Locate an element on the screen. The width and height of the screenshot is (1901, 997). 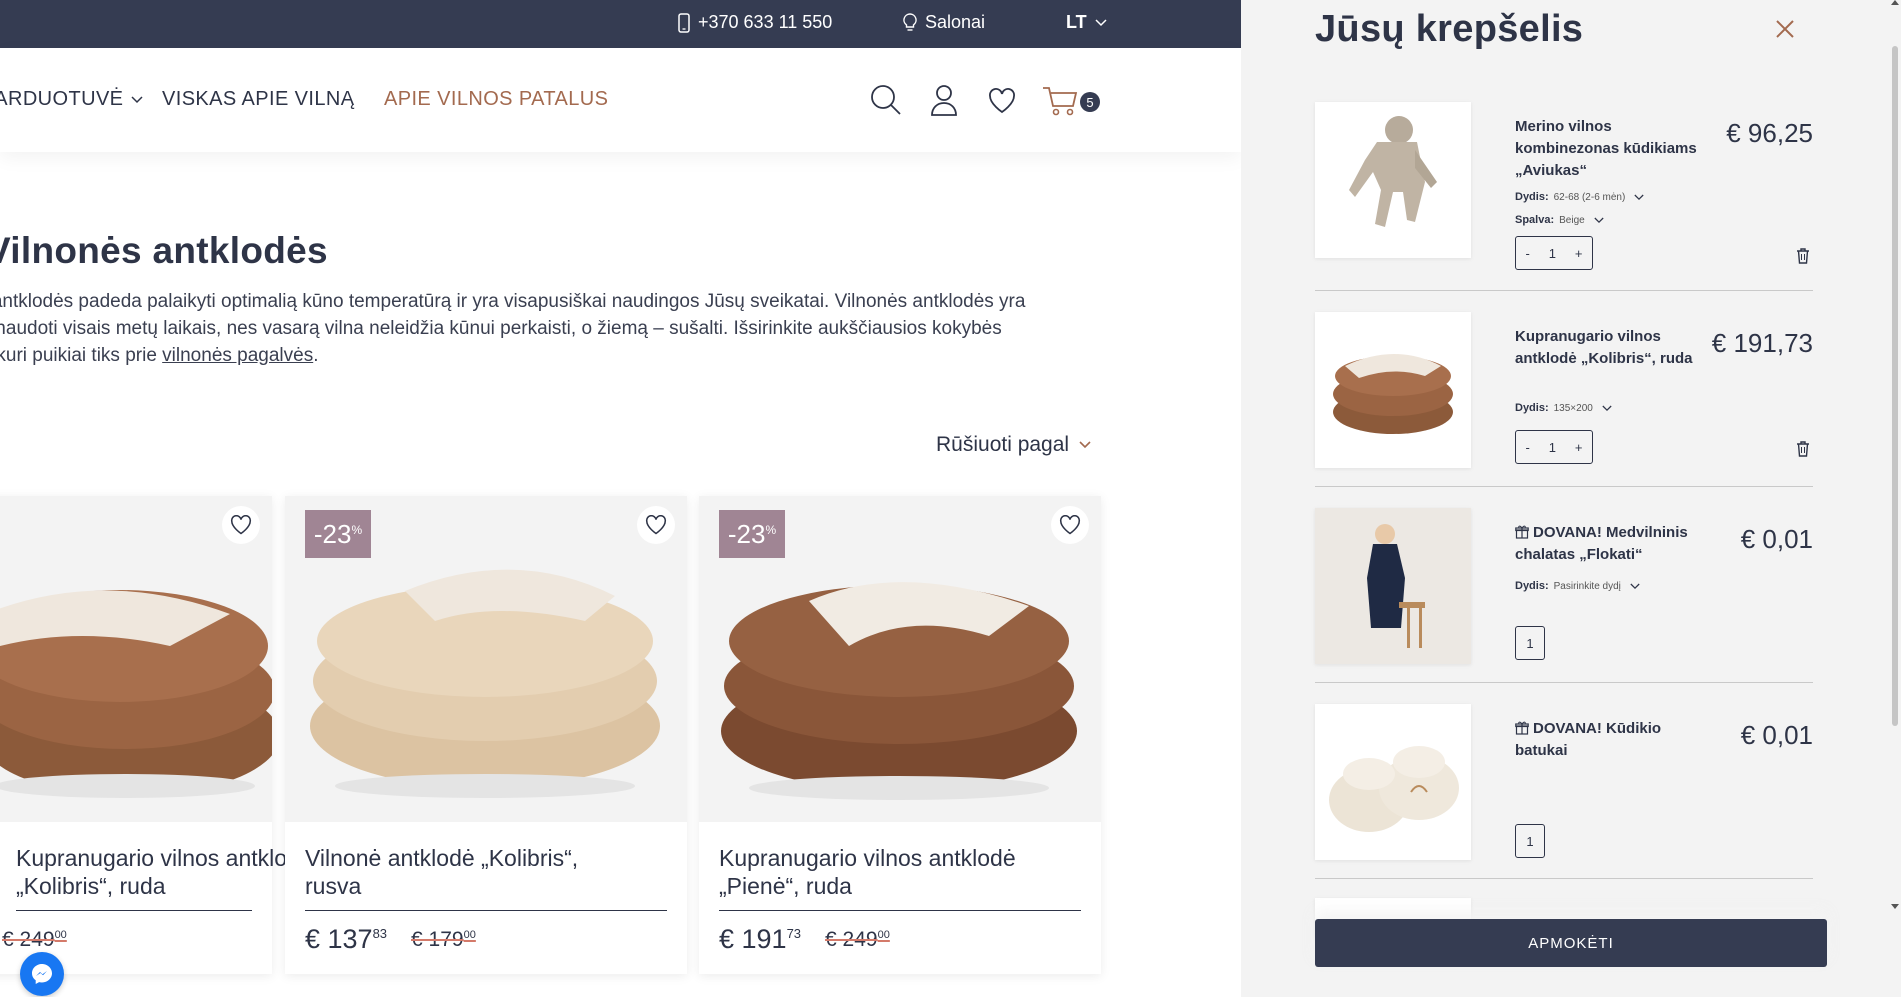
description-text: . is located at coordinates (316, 355).